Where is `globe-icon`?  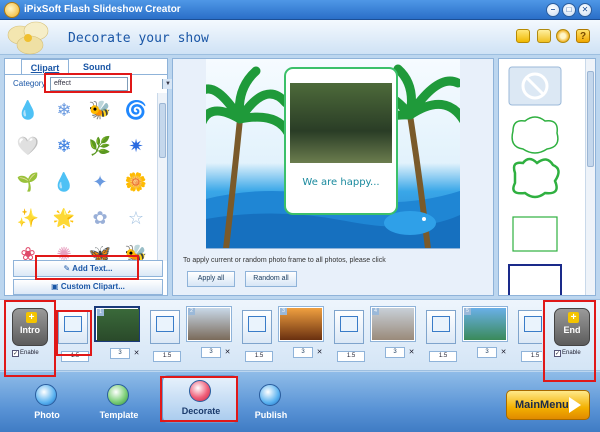 globe-icon is located at coordinates (270, 395).